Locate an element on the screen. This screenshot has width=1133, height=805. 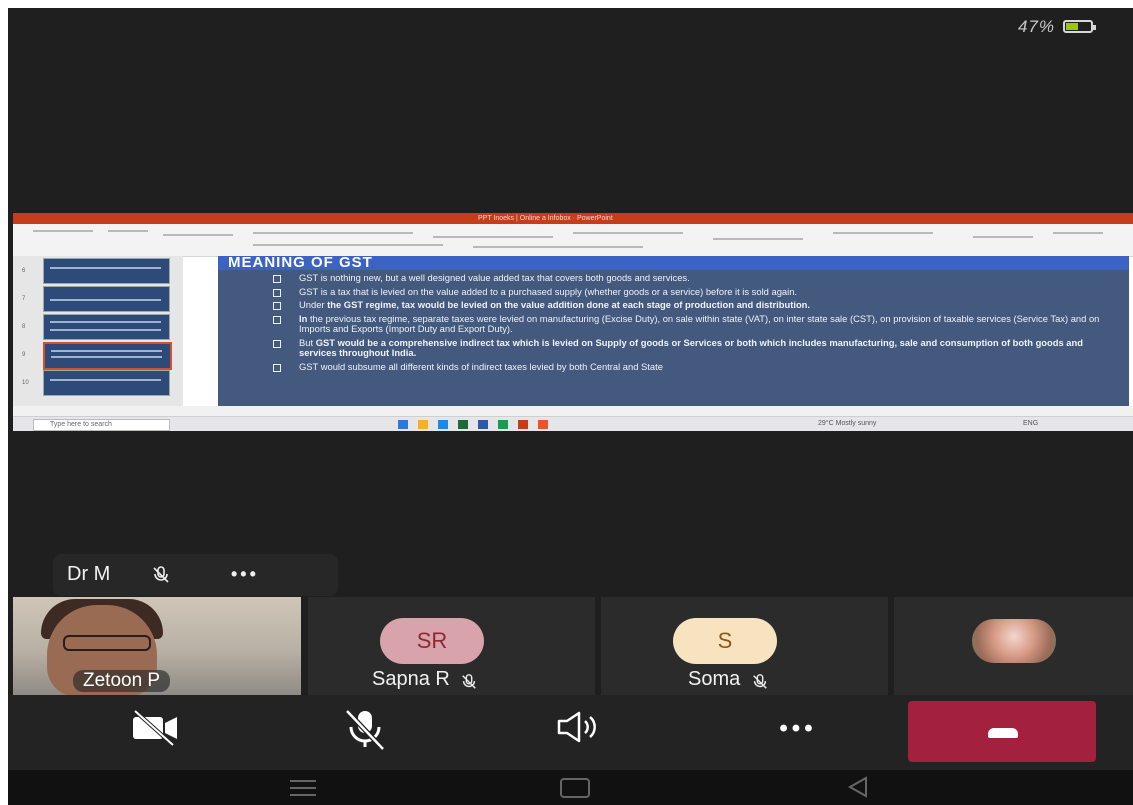
taskbar-weather: 29°C Mostly sunny is located at coordinates (847, 423).